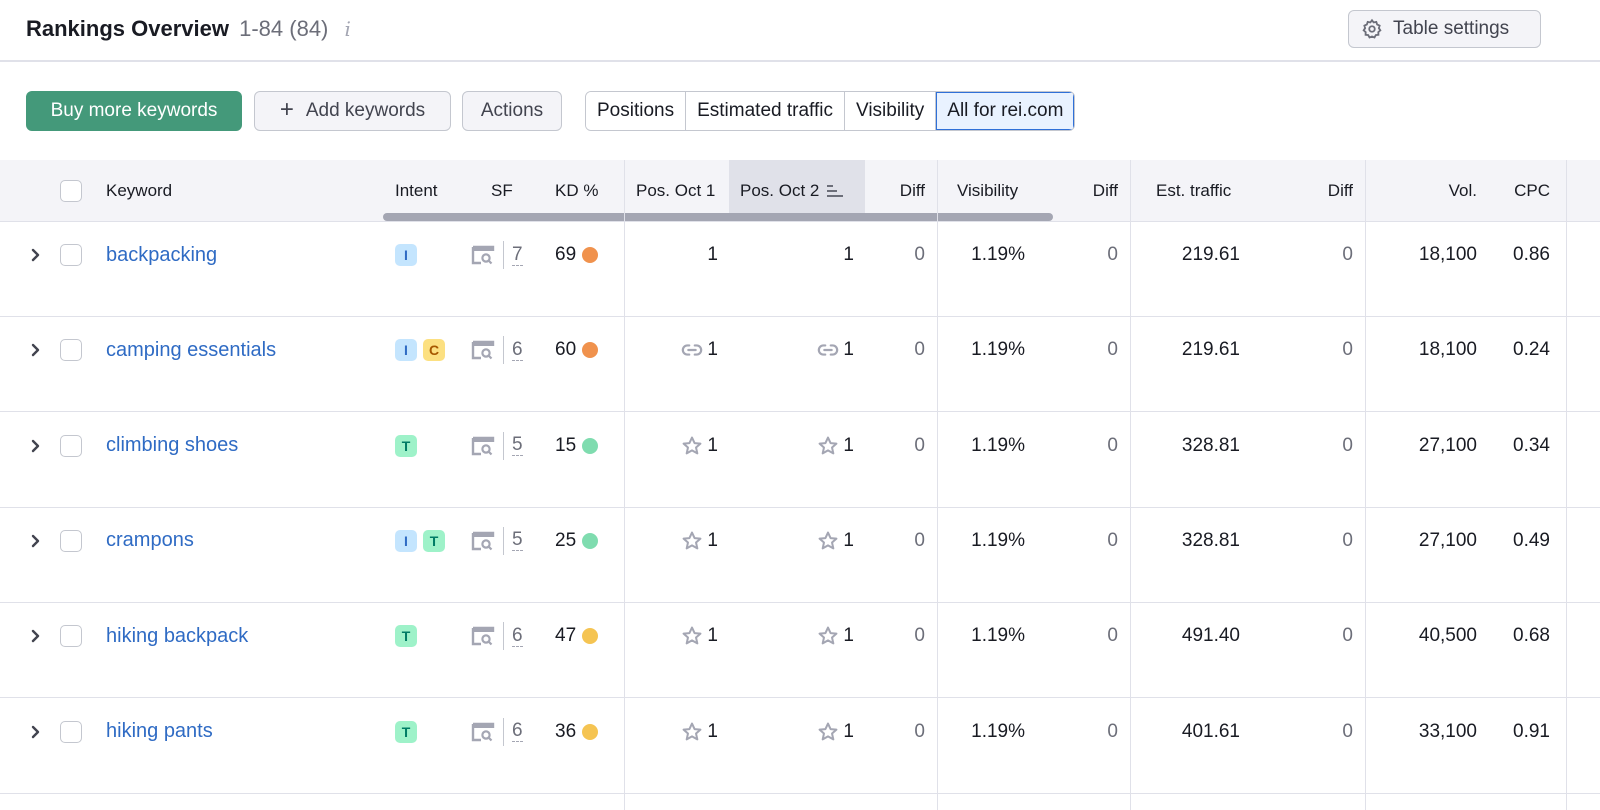  Describe the element at coordinates (566, 540) in the screenshot. I see `kd-value: 25` at that location.